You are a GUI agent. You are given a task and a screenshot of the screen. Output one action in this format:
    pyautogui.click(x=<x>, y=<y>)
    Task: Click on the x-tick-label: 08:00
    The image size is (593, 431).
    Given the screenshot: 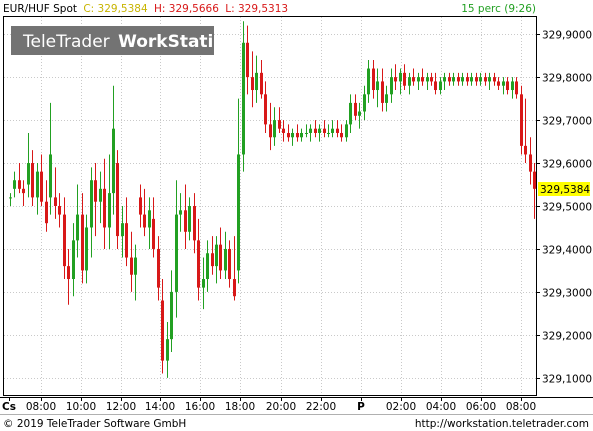 What is the action you would take?
    pyautogui.click(x=41, y=407)
    